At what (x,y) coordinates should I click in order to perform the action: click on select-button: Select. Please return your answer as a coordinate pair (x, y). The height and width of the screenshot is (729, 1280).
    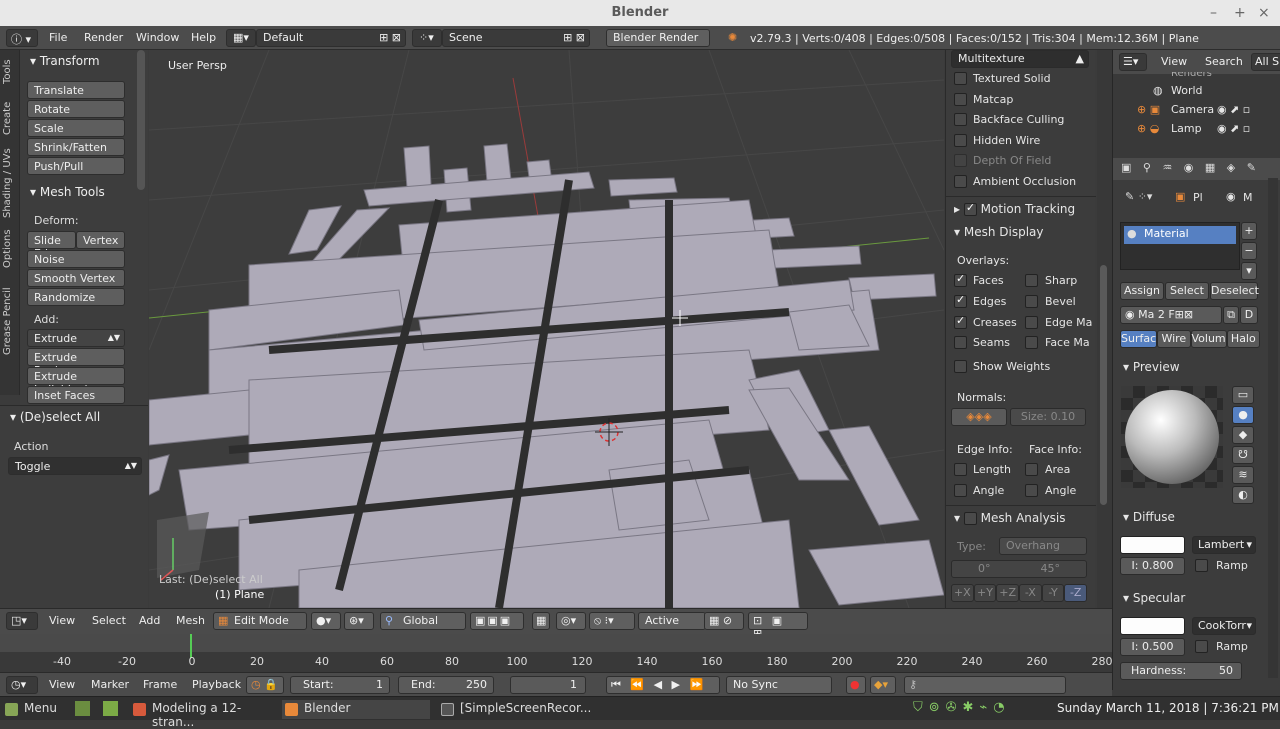
    Looking at the image, I should click on (1187, 291).